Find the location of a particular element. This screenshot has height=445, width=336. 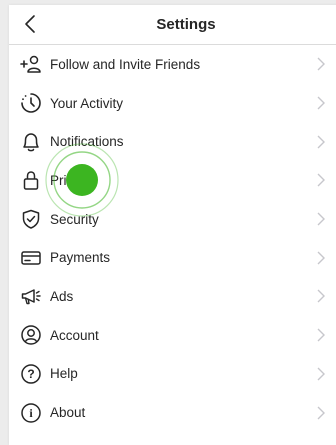

menu-item-about: i About is located at coordinates (172, 412).